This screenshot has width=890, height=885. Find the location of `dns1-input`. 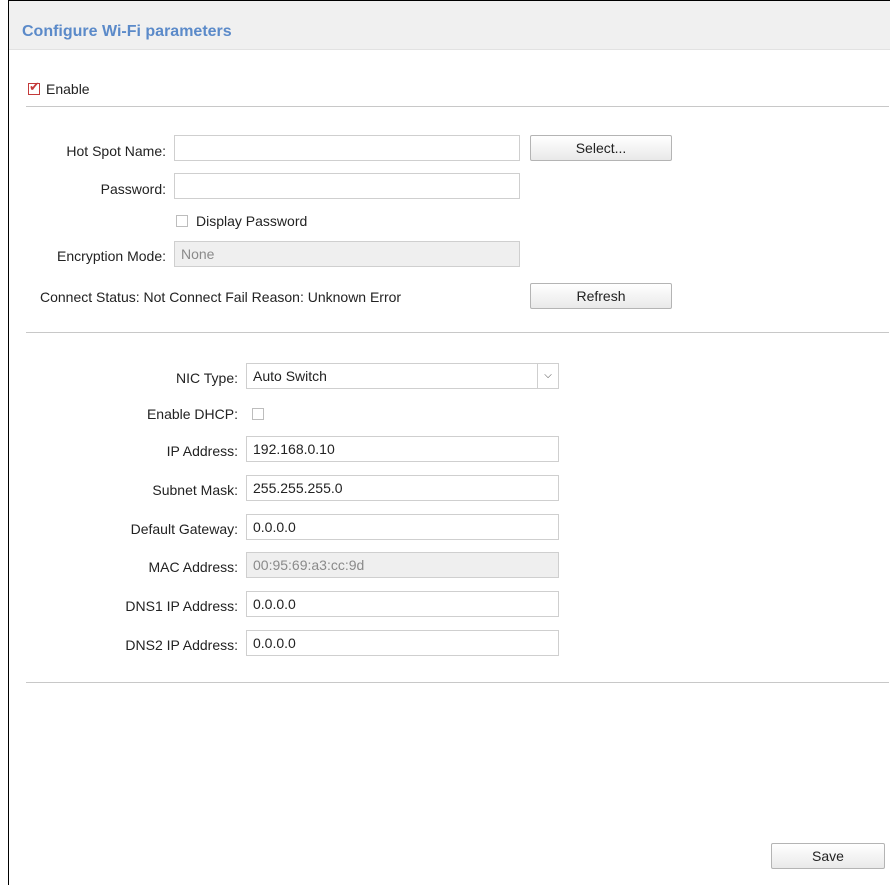

dns1-input is located at coordinates (402, 604).